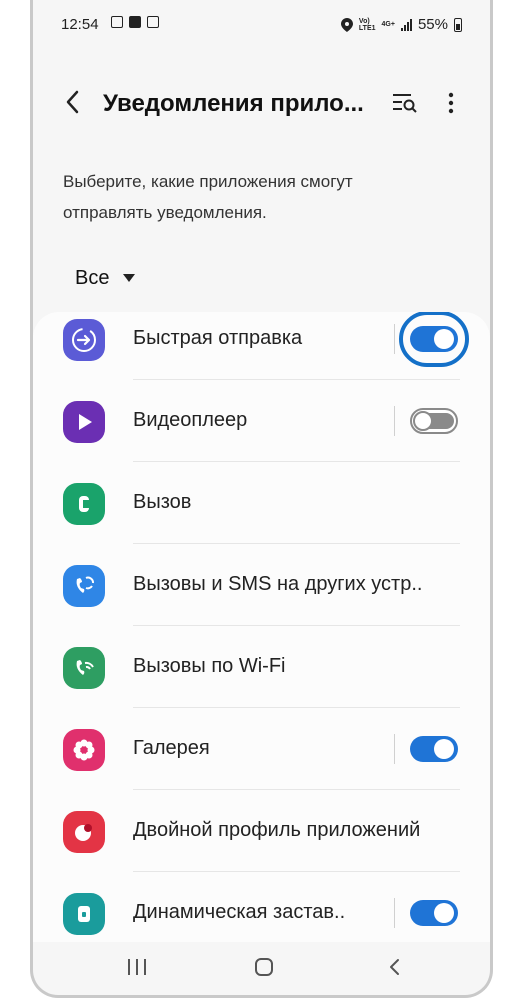 This screenshot has height=1000, width=525. What do you see at coordinates (239, 912) in the screenshot?
I see `list-item-label: Динамическая застав..` at bounding box center [239, 912].